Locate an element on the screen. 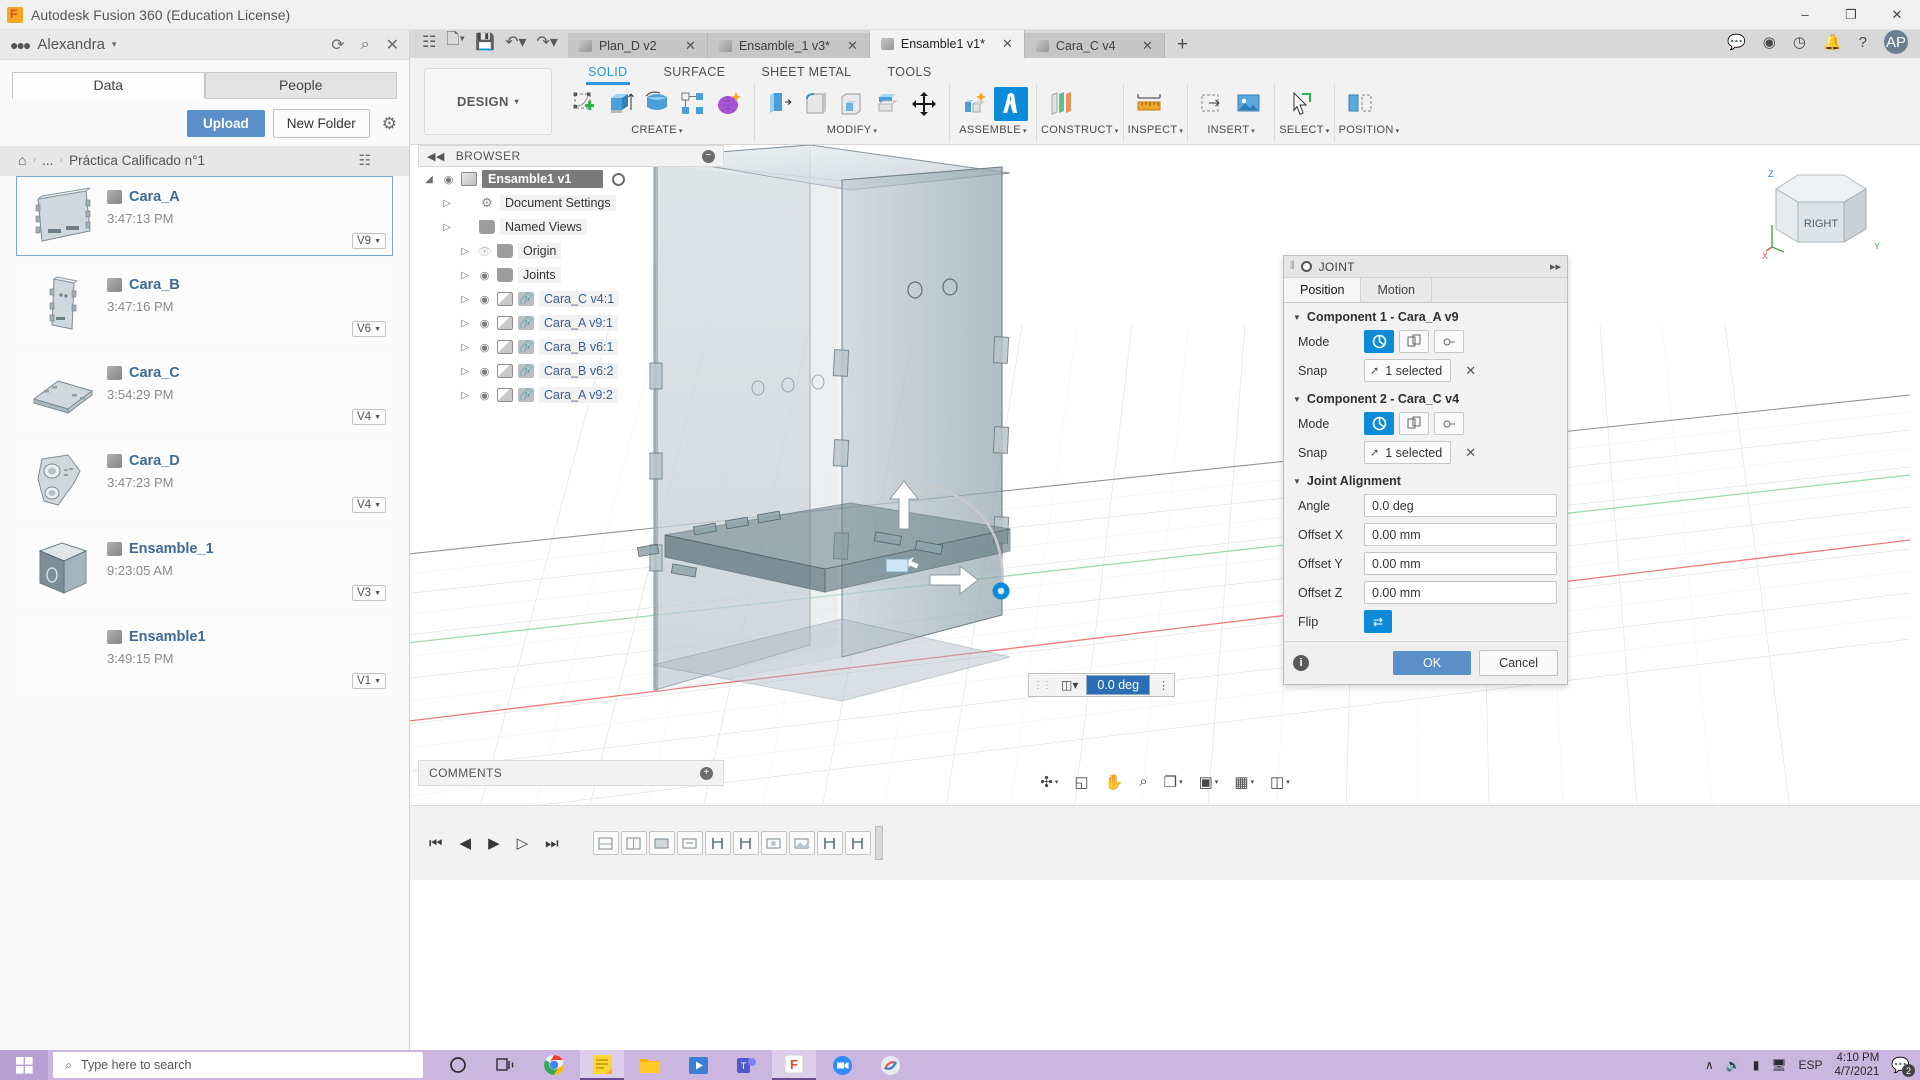 This screenshot has width=1920, height=1080. network-icon: 🖥 is located at coordinates (1778, 1065).